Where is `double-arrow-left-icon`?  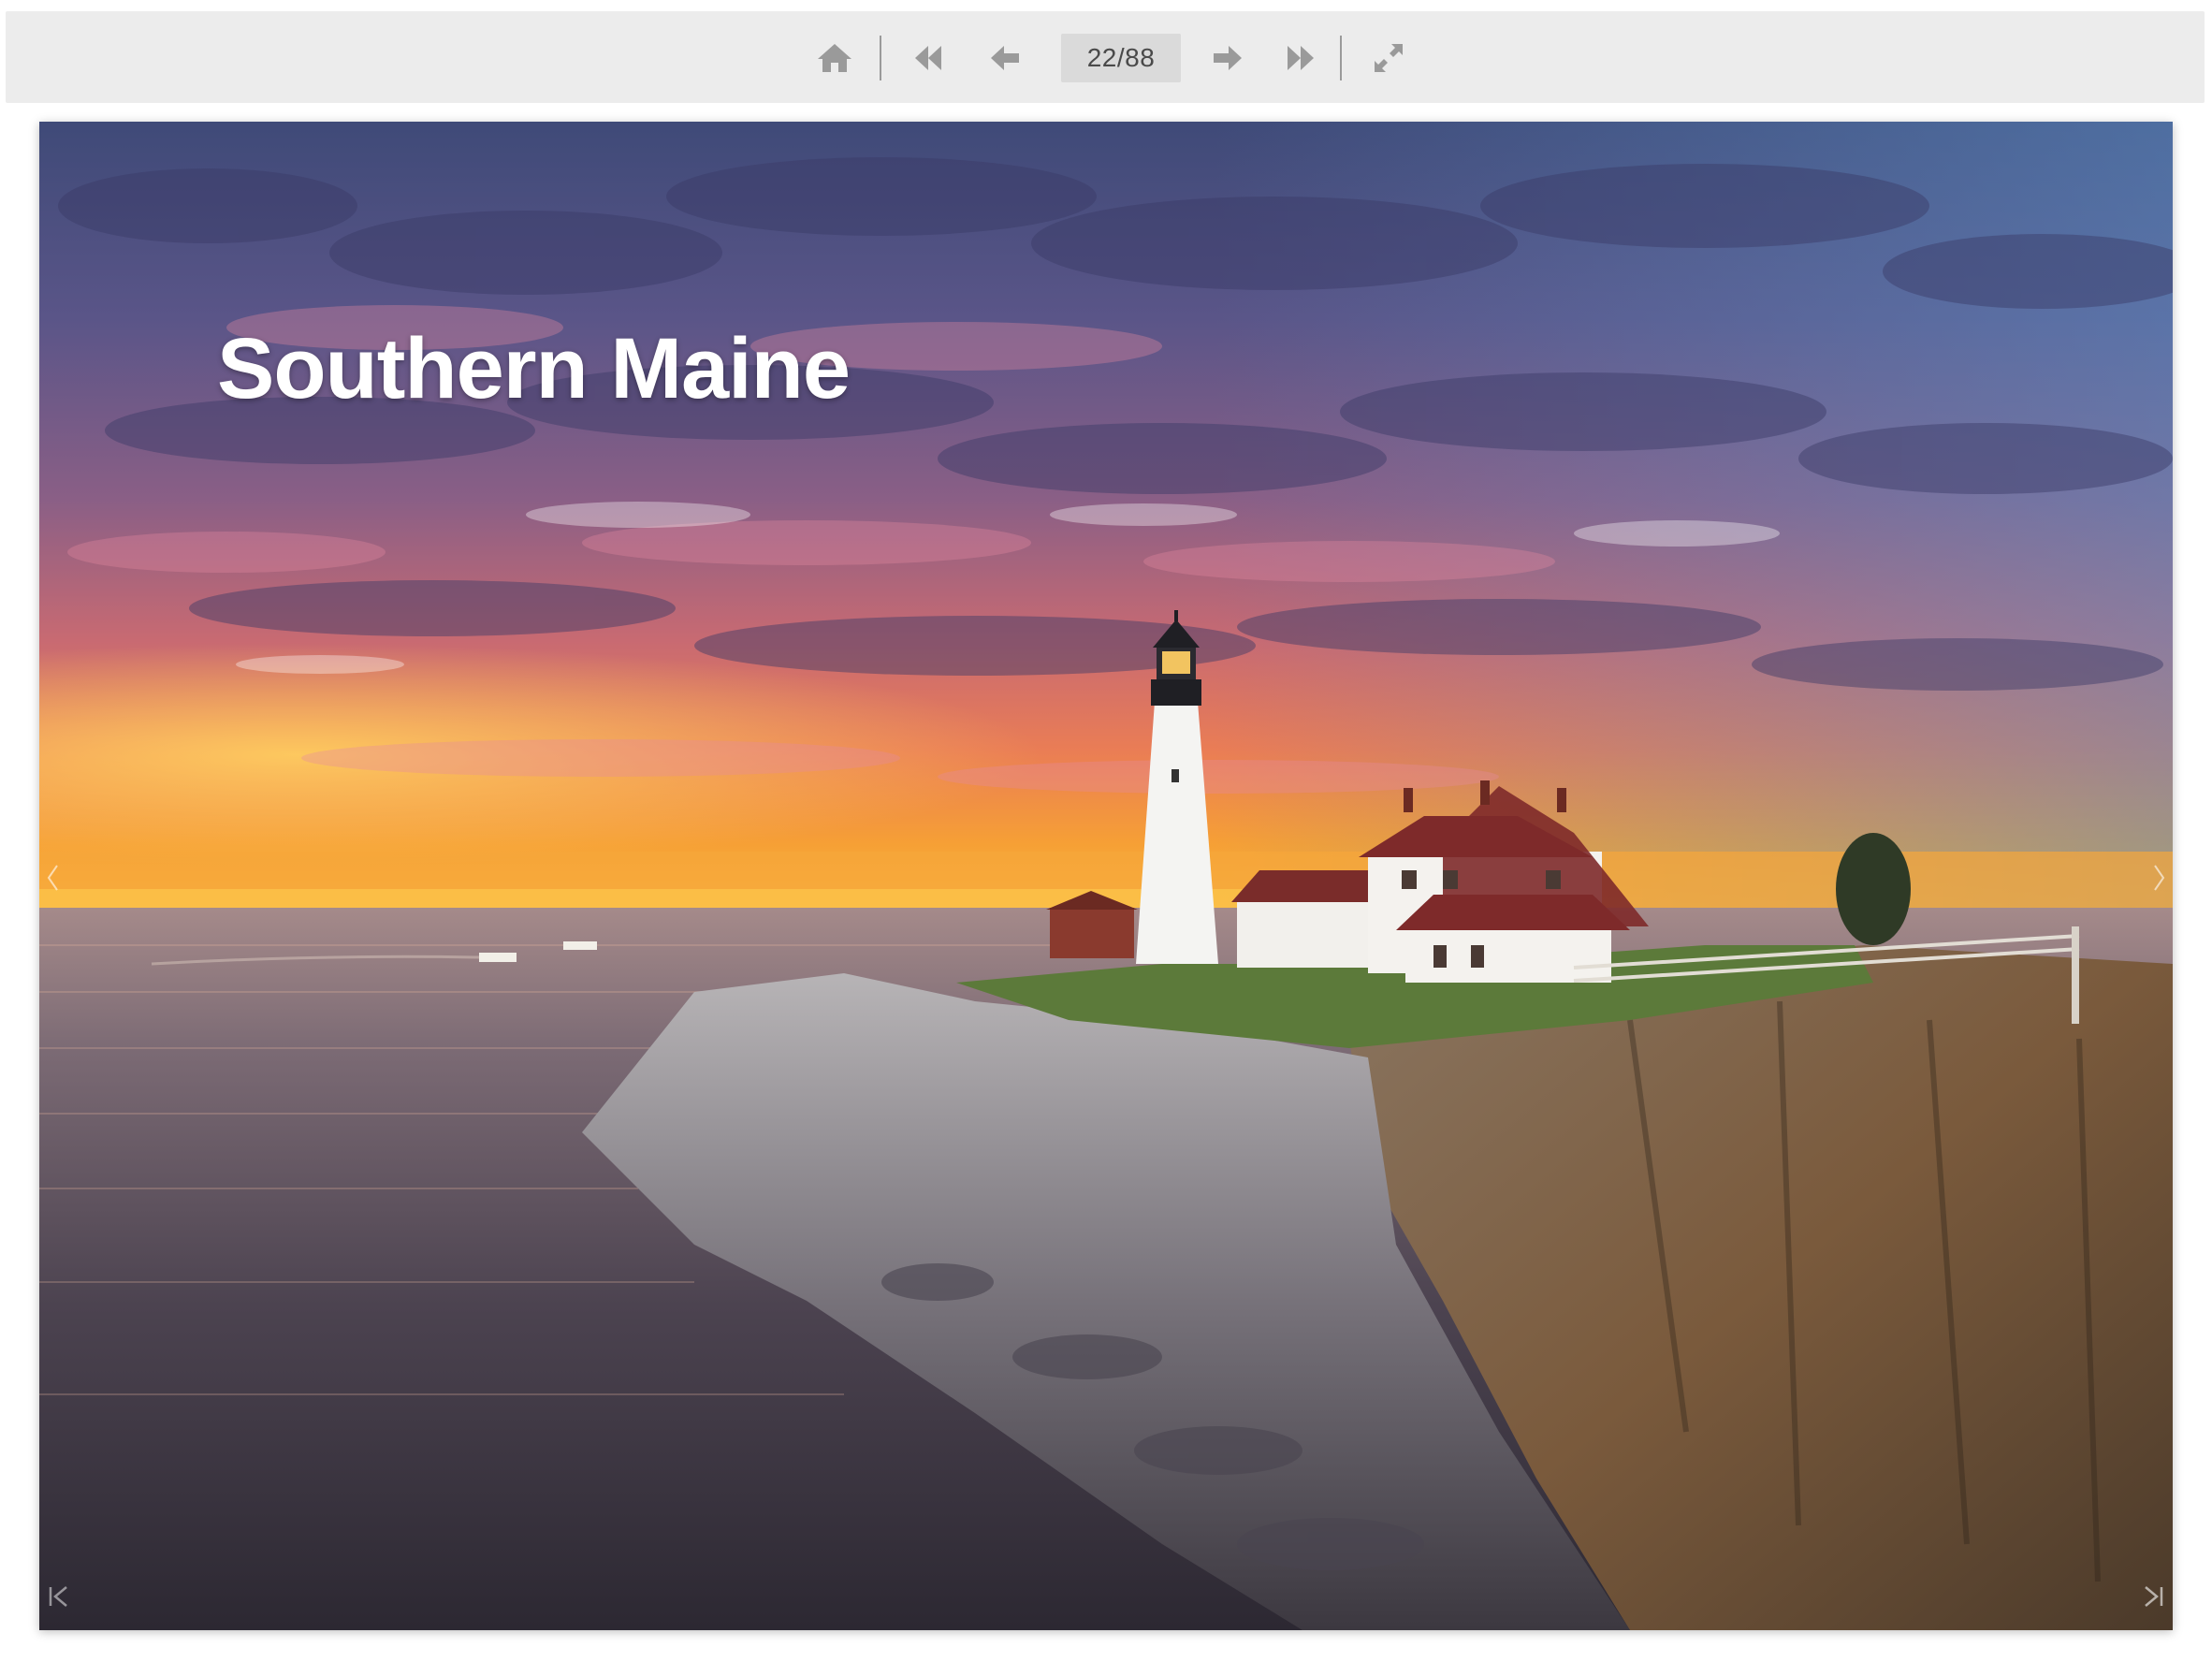
double-arrow-left-icon is located at coordinates (928, 58).